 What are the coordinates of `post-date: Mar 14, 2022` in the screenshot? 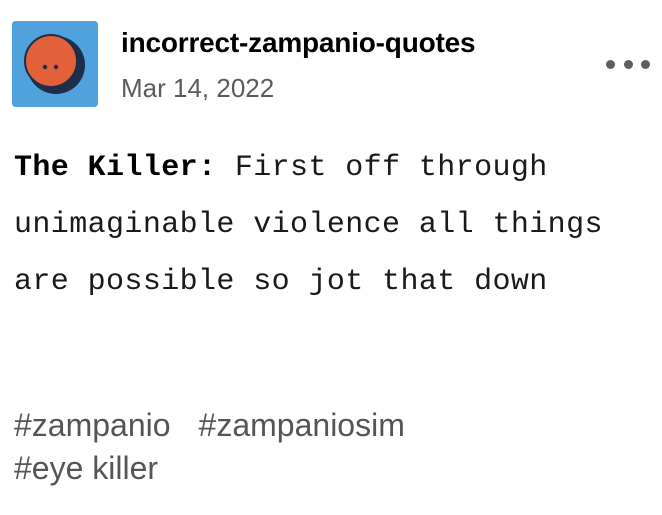 It's located at (197, 88).